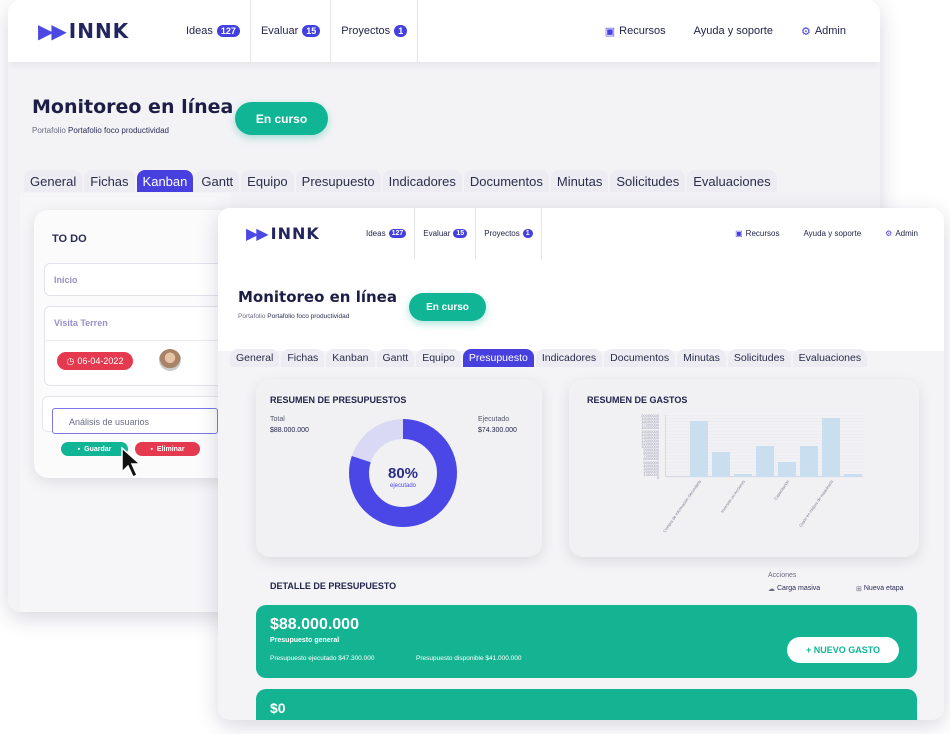  I want to click on new-stage-label: Nueva etapa, so click(883, 588).